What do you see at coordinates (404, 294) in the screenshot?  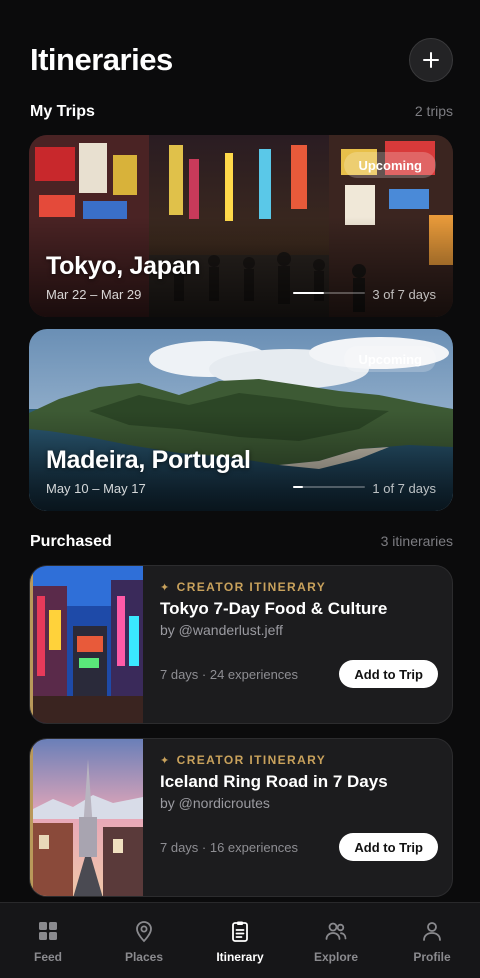 I see `trip-progress-text: 3 of 7 days` at bounding box center [404, 294].